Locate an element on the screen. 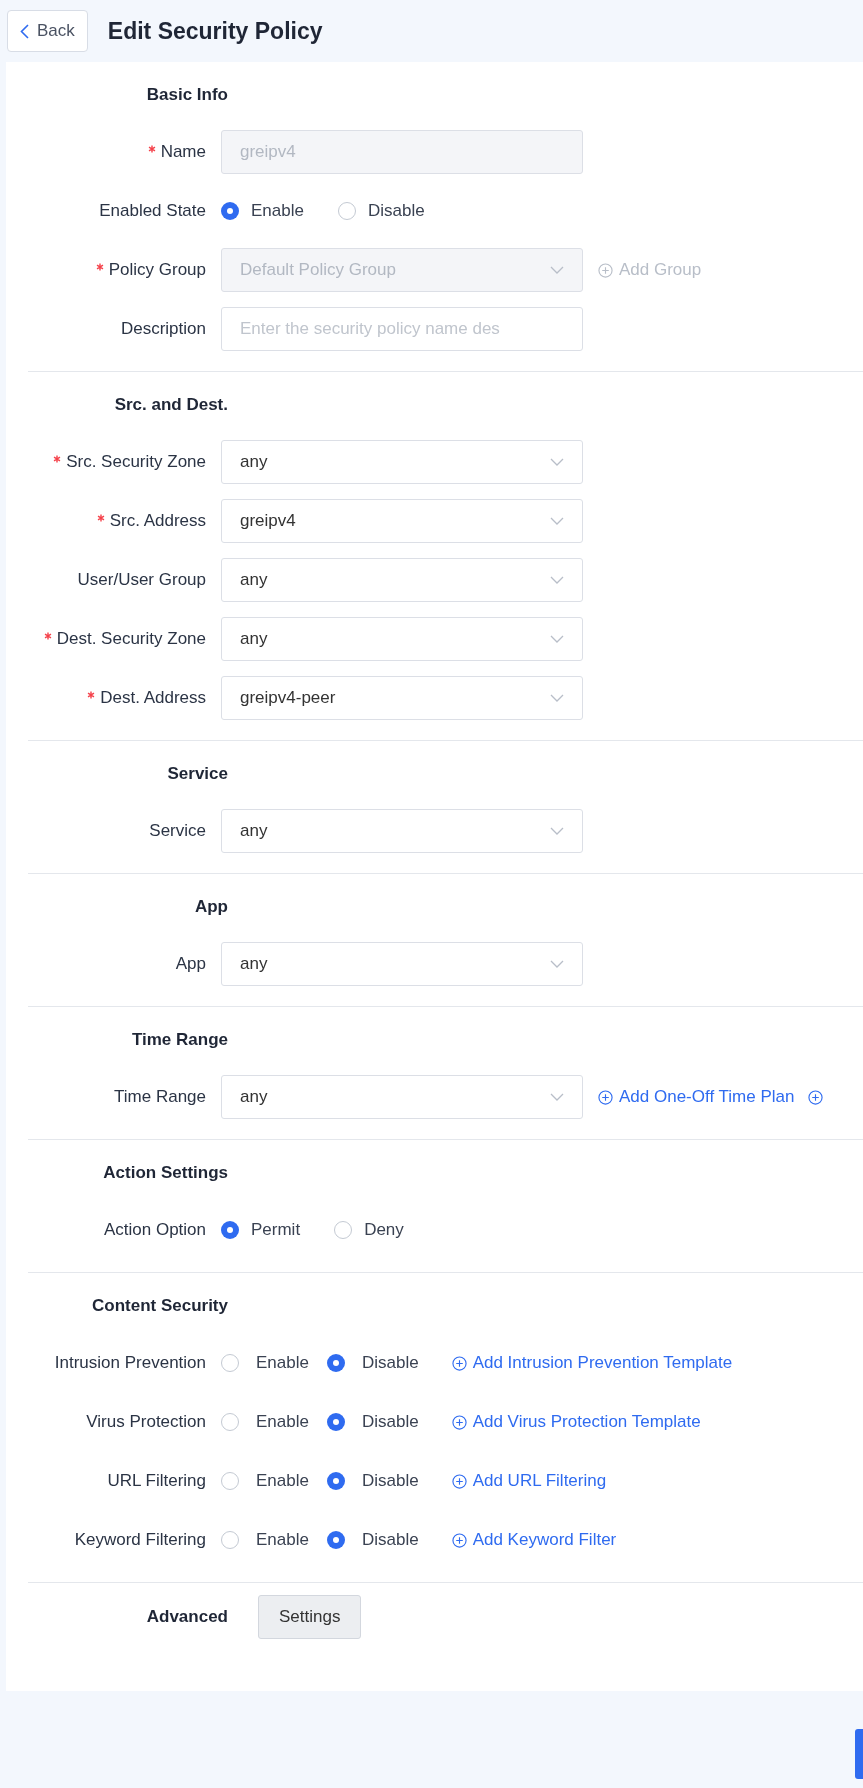 The image size is (863, 1788). select-field: greipv4-peer is located at coordinates (402, 698).